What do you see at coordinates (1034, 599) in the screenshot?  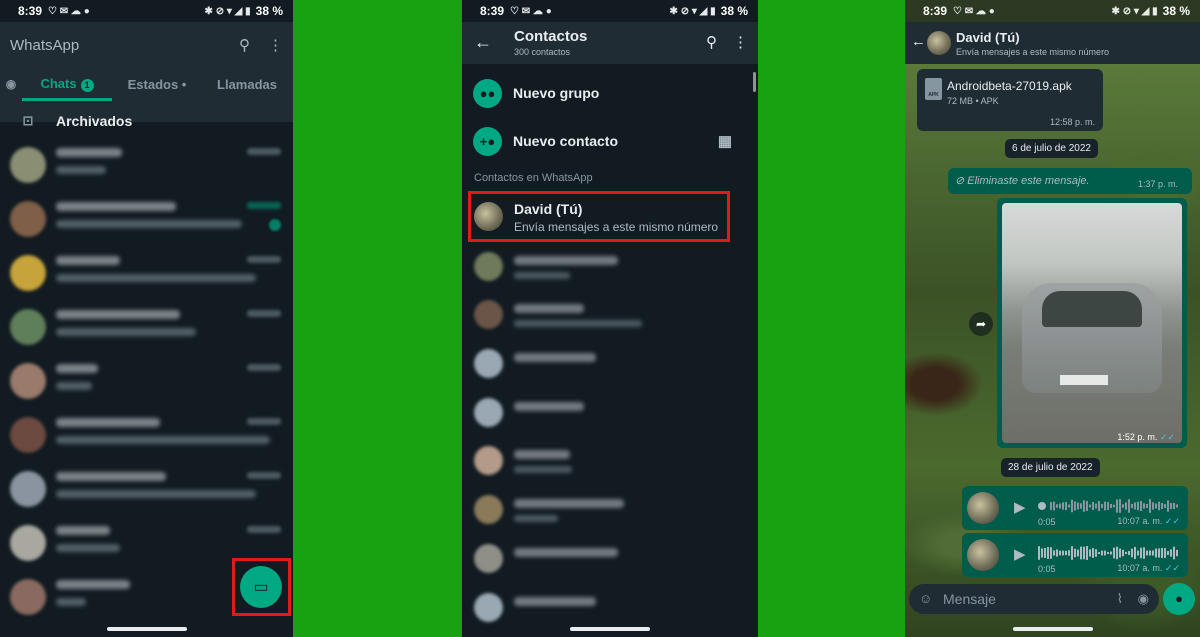 I see `message-input: ☺ Mensaje ⌇ ◉` at bounding box center [1034, 599].